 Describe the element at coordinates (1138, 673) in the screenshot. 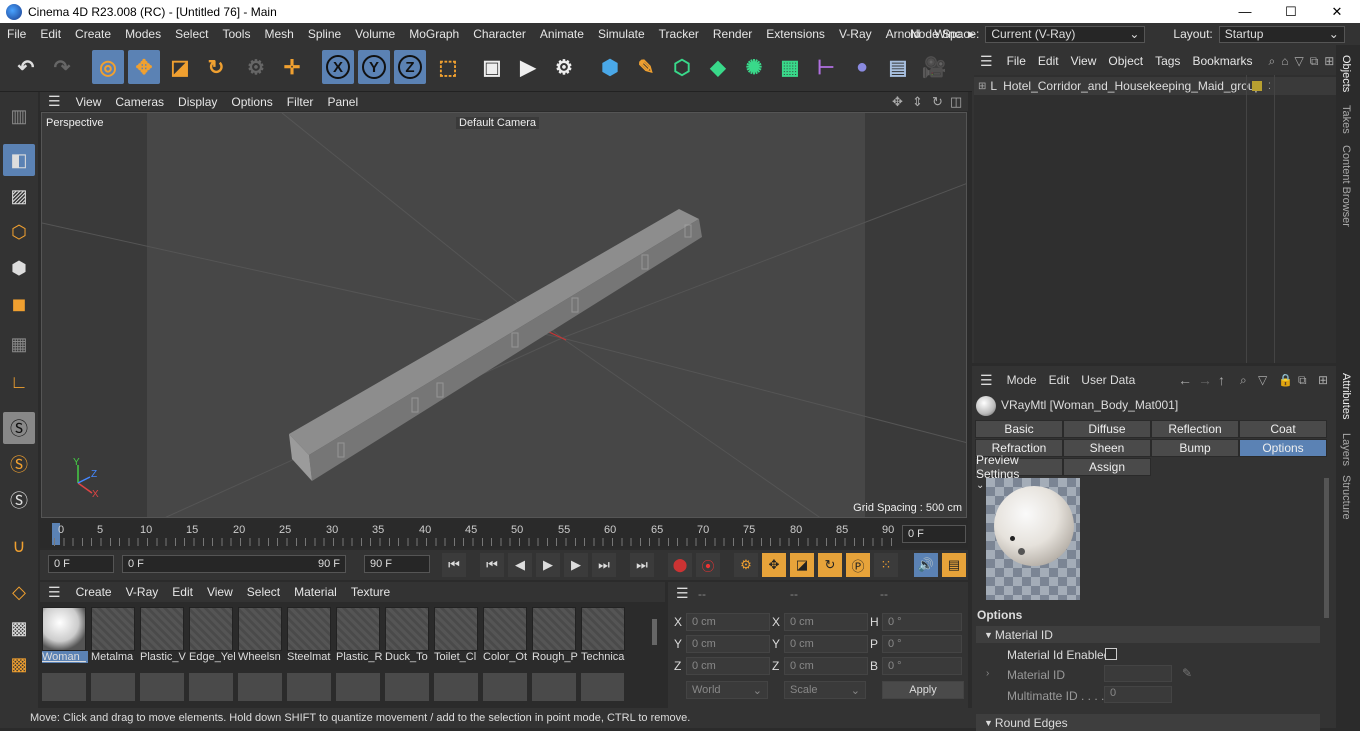

I see `material-id-color-field` at that location.